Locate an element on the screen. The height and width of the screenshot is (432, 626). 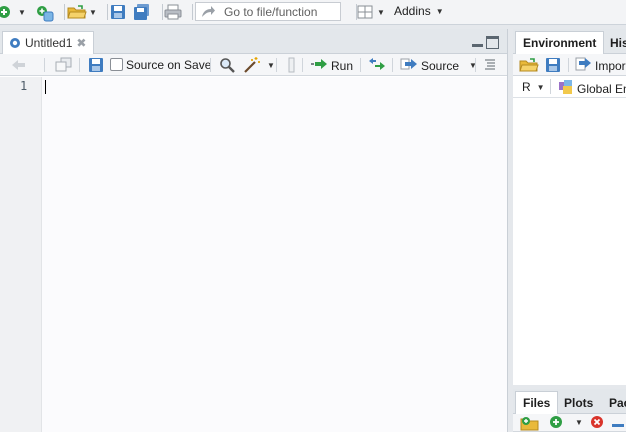
delete-icon is located at coordinates (598, 423).